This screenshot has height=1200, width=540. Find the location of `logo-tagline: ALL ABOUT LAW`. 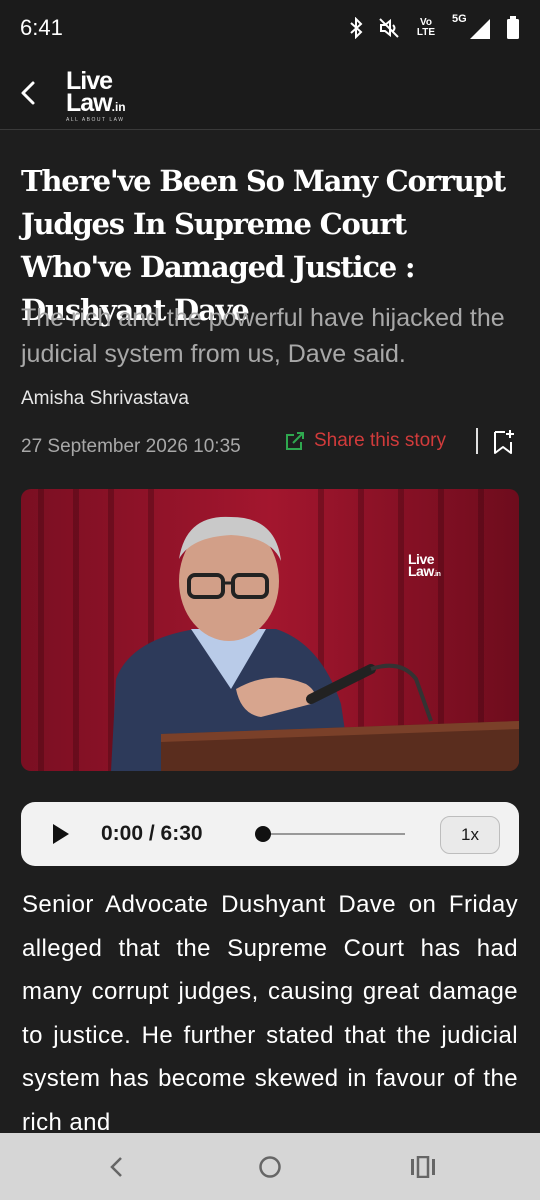

logo-tagline: ALL ABOUT LAW is located at coordinates (95, 119).